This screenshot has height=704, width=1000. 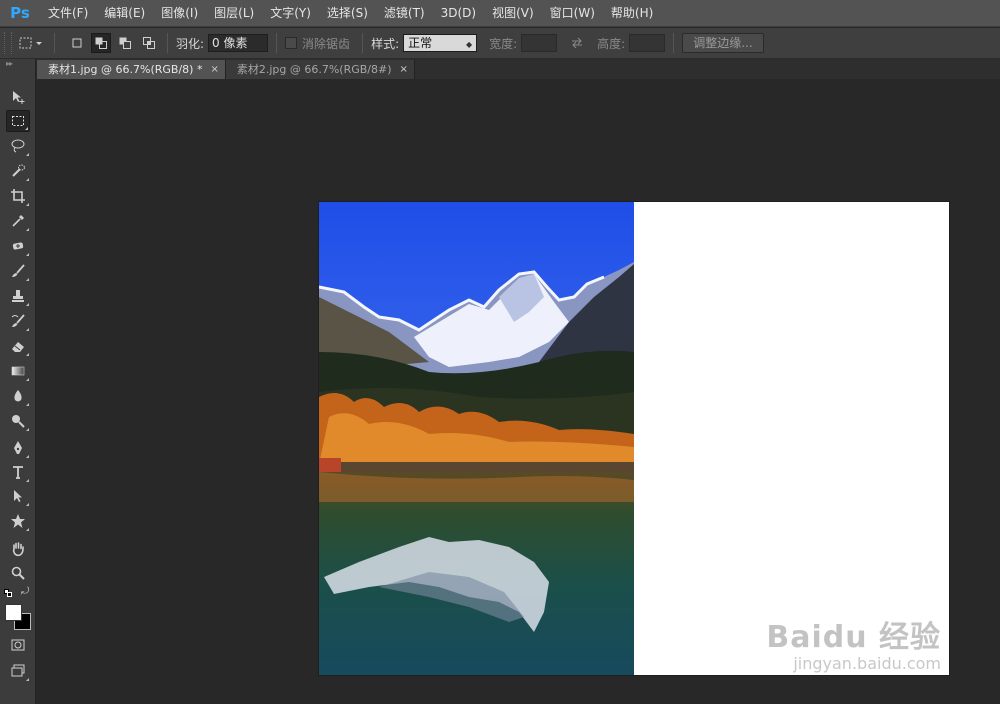 What do you see at coordinates (18, 549) in the screenshot?
I see `hand-tool-icon` at bounding box center [18, 549].